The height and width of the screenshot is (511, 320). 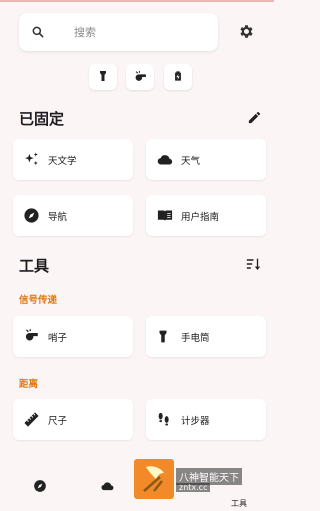 What do you see at coordinates (38, 300) in the screenshot?
I see `category-signaling: 信号传递` at bounding box center [38, 300].